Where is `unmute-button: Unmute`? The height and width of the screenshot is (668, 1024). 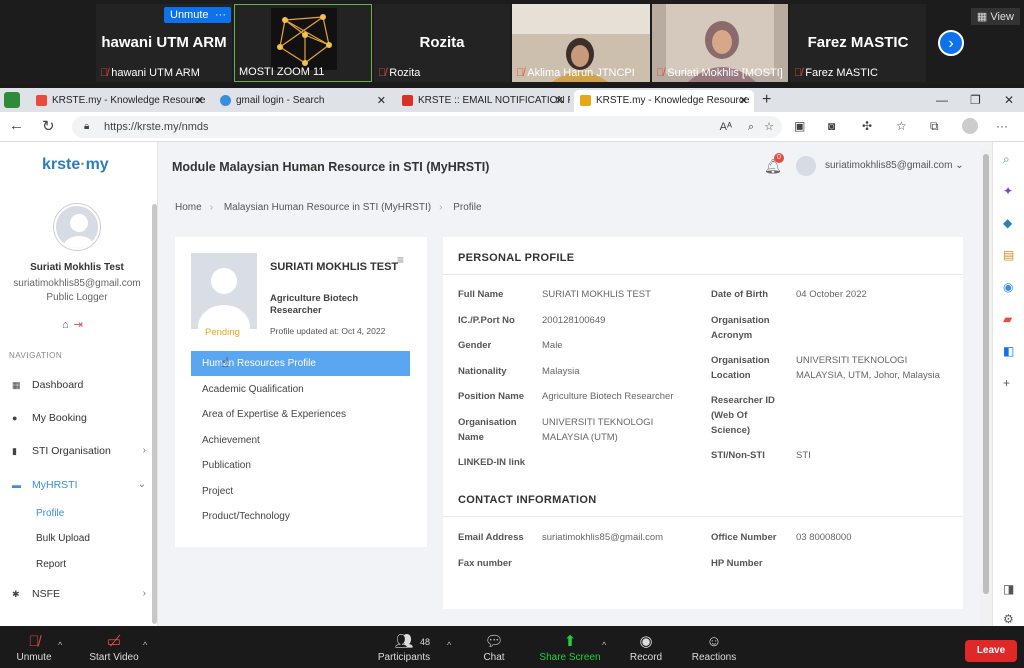
unmute-button: Unmute is located at coordinates (189, 15).